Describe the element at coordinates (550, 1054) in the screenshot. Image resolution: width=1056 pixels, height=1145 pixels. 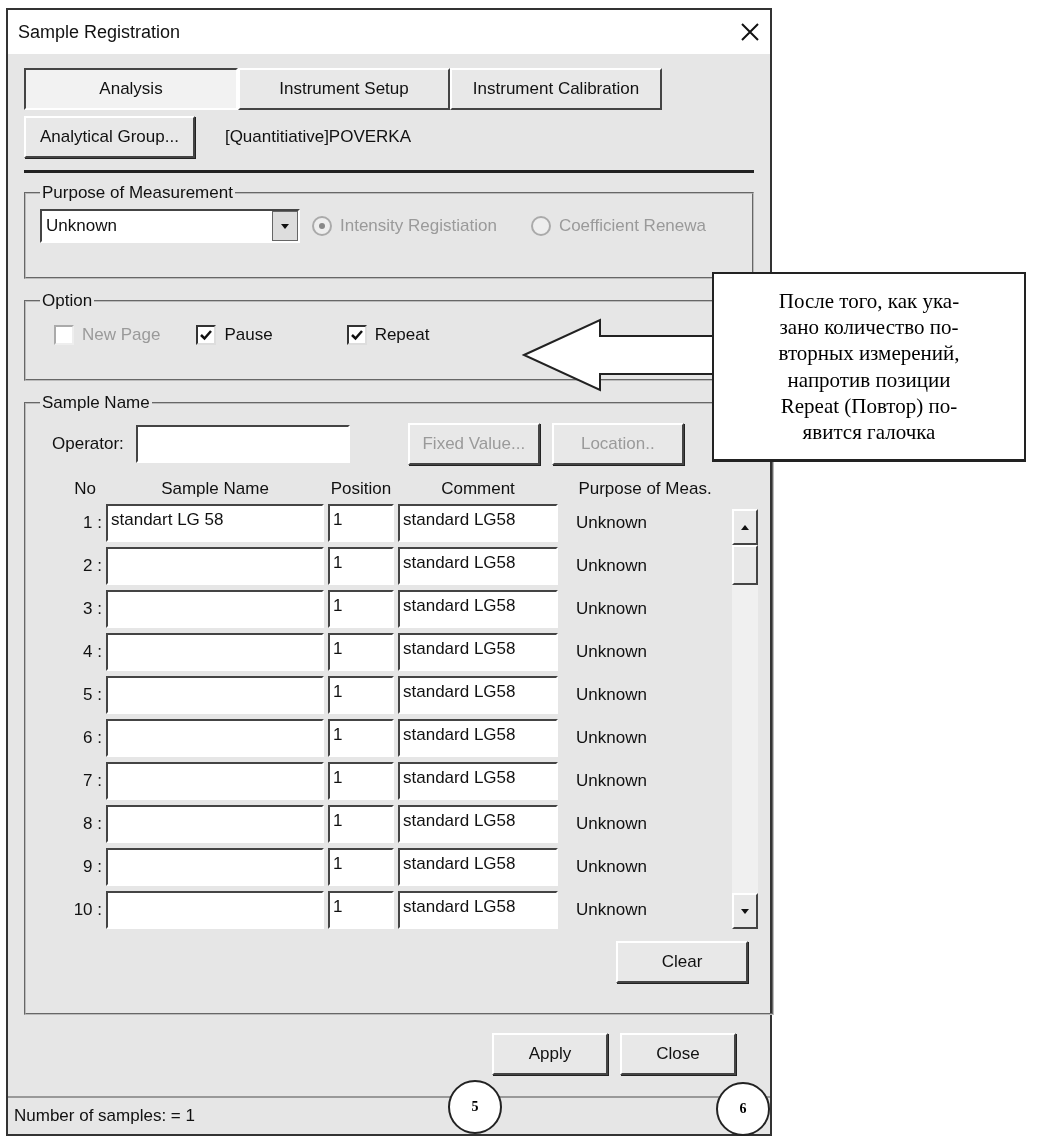
I see `dialog-button: Apply` at that location.